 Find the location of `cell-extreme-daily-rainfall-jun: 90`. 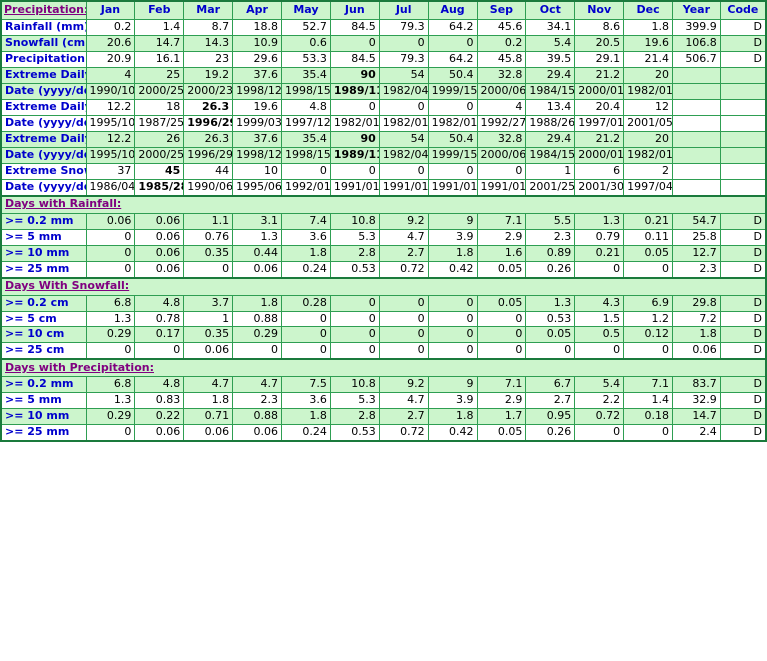

cell-extreme-daily-rainfall-jun: 90 is located at coordinates (354, 75).